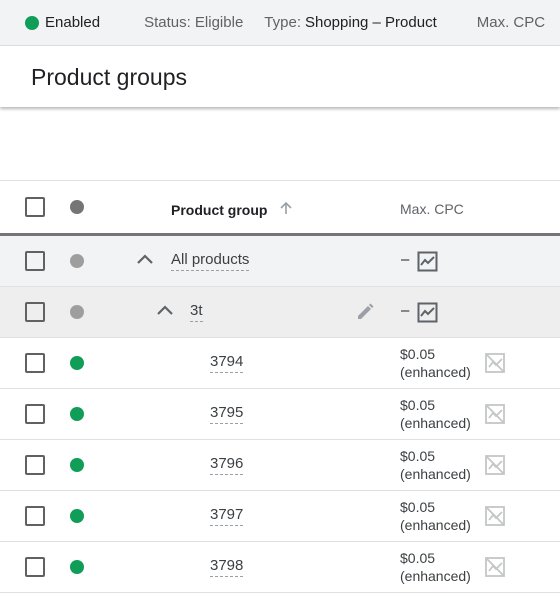 The image size is (560, 596). Describe the element at coordinates (511, 22) in the screenshot. I see `max-cpc-summary: Max. CPC` at that location.